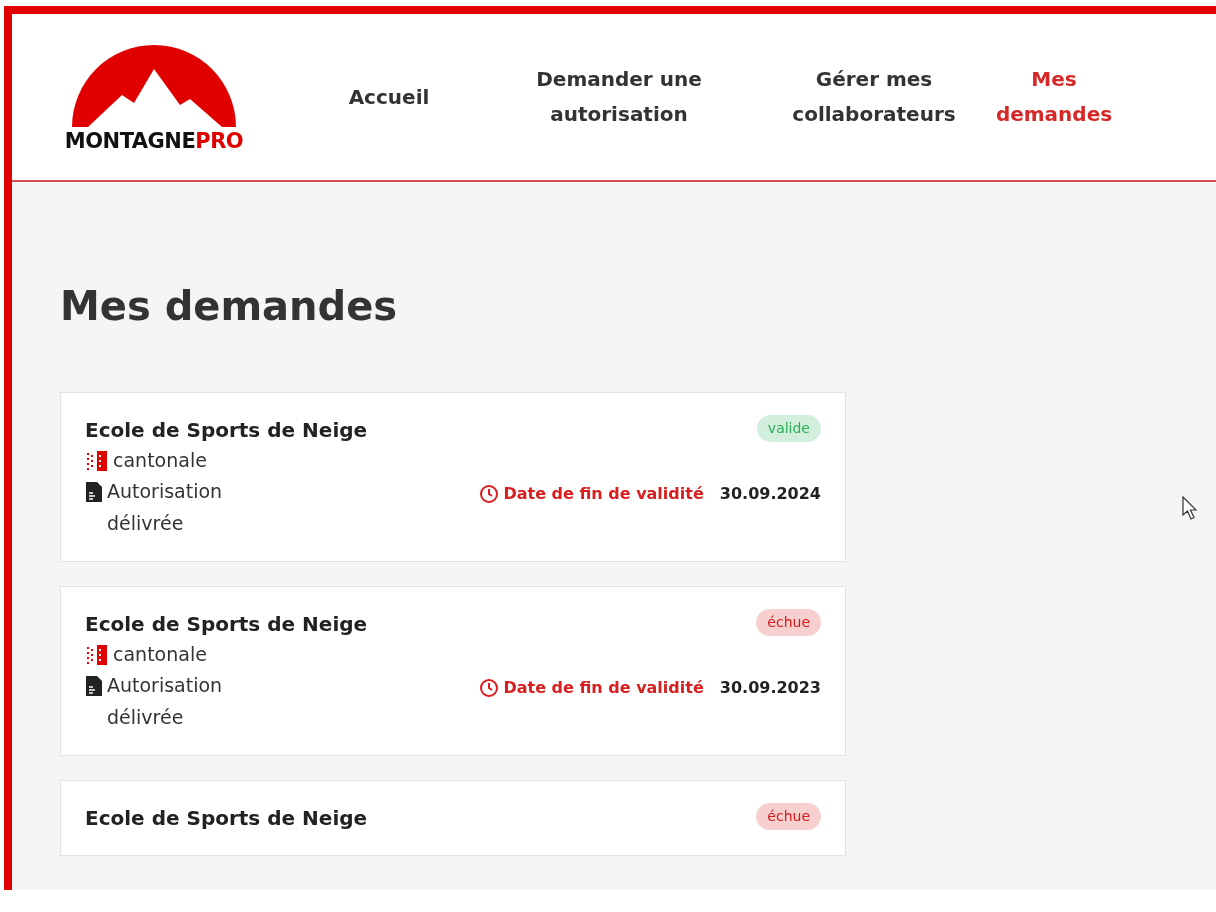 Image resolution: width=1216 pixels, height=912 pixels. What do you see at coordinates (453, 818) in the screenshot?
I see `request-card: Ecole de Sports de Neige échue` at bounding box center [453, 818].